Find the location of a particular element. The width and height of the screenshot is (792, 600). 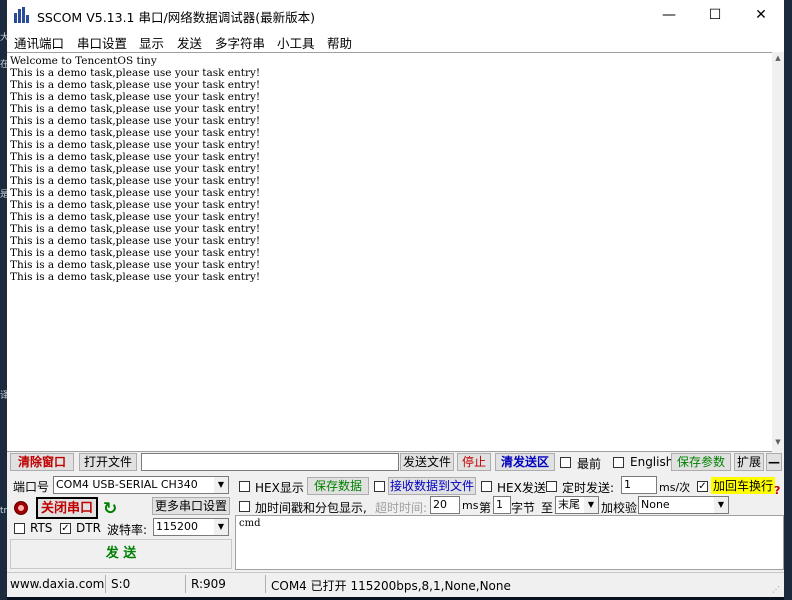

status-website: www.daxia.com is located at coordinates (57, 584).